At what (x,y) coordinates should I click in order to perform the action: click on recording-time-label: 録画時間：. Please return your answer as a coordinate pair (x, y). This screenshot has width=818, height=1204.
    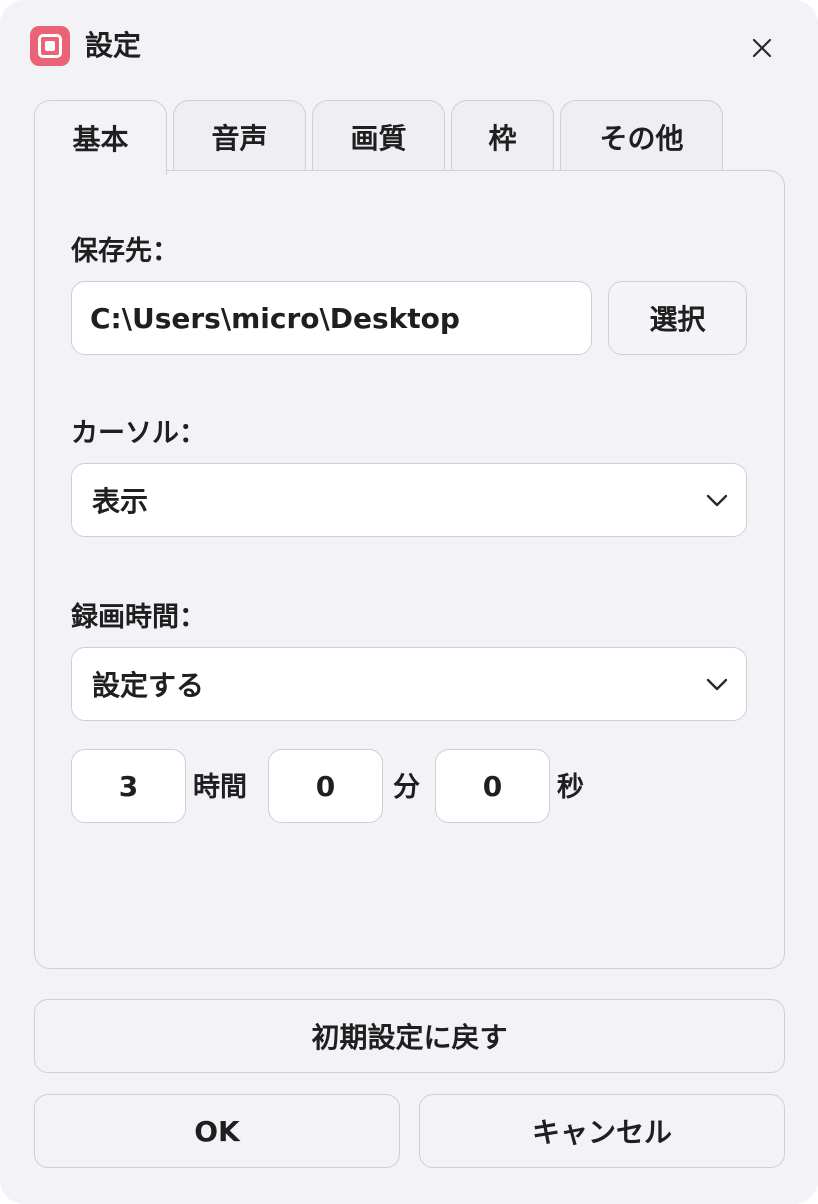
    Looking at the image, I should click on (138, 617).